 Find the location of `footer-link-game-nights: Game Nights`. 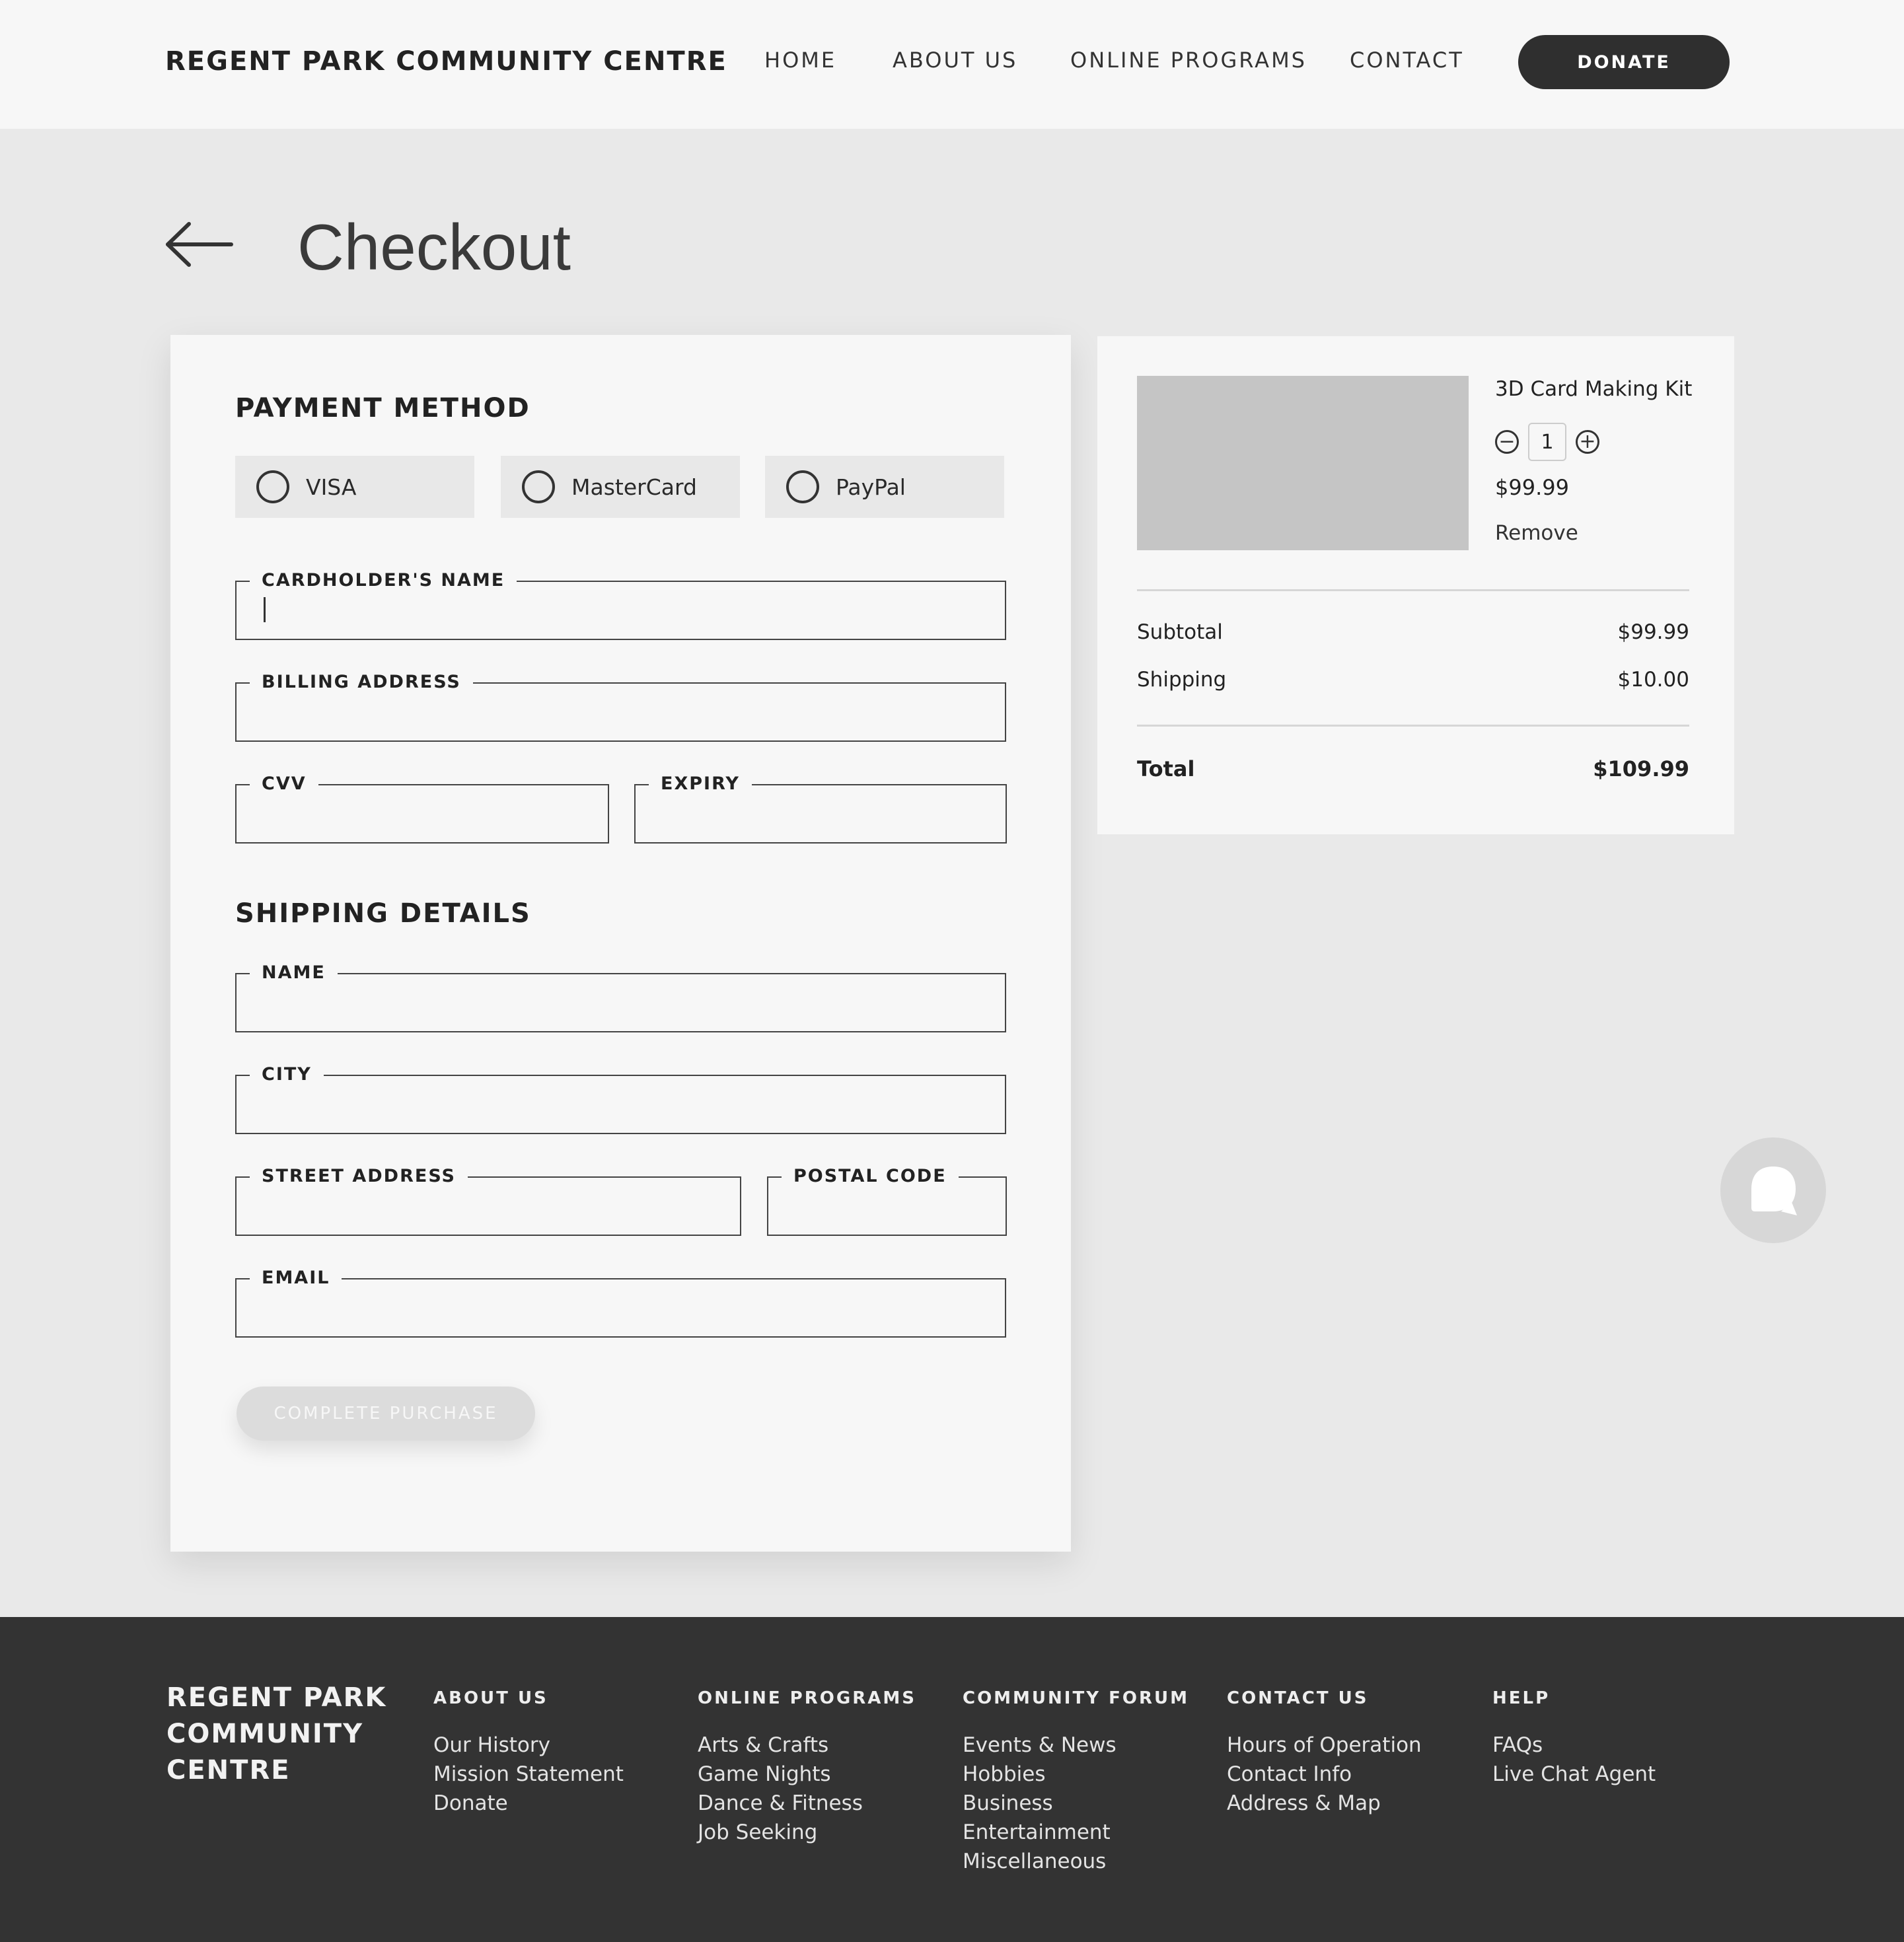

footer-link-game-nights: Game Nights is located at coordinates (807, 1774).